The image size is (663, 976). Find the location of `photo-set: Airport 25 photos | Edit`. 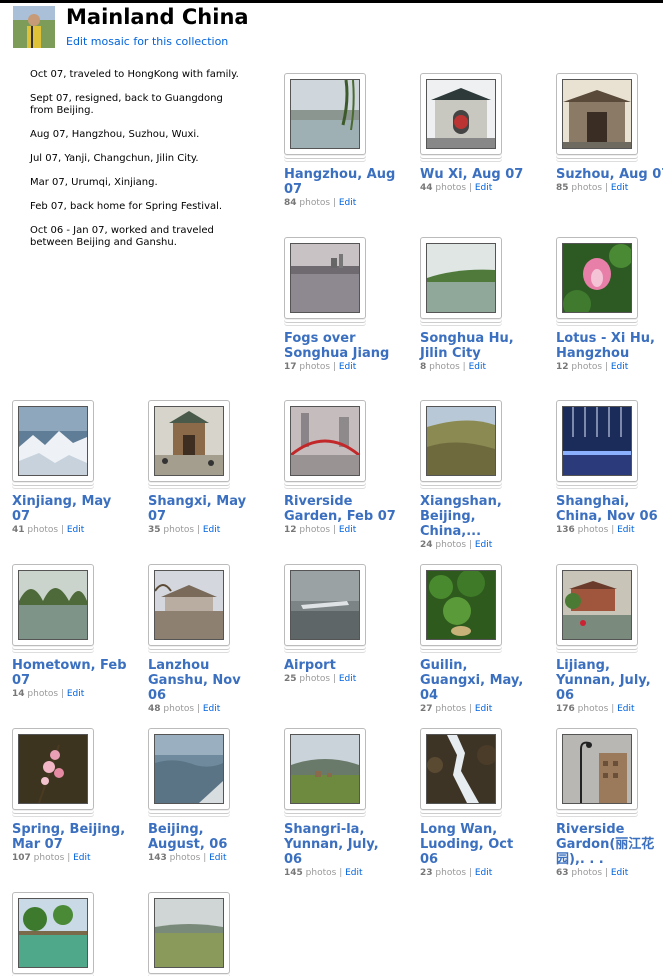

photo-set: Airport 25 photos | Edit is located at coordinates (341, 624).